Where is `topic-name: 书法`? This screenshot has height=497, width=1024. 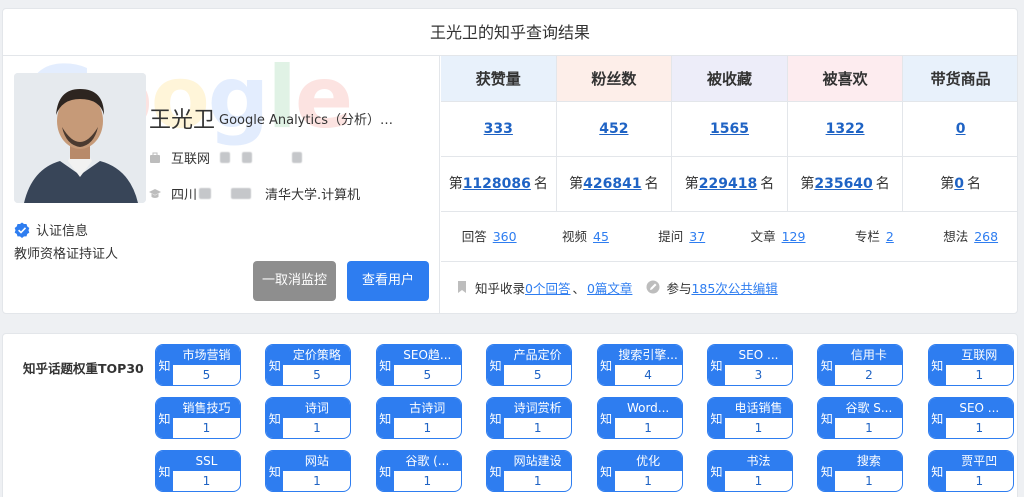 topic-name: 书法 is located at coordinates (758, 461).